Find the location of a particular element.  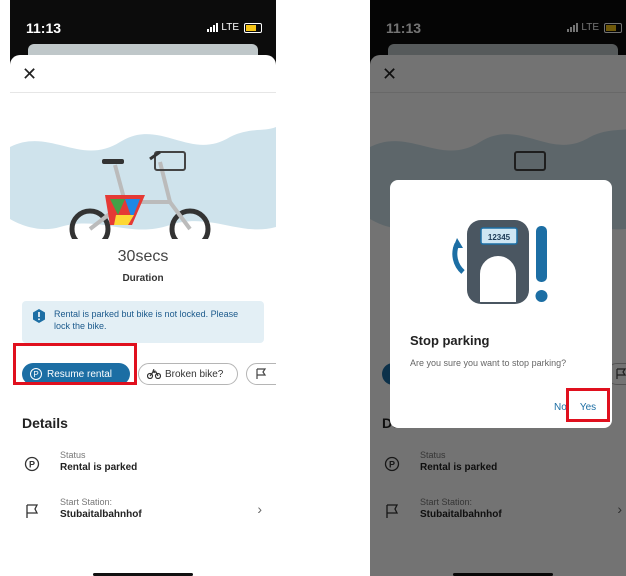

station-label: Start Station: is located at coordinates (86, 502).